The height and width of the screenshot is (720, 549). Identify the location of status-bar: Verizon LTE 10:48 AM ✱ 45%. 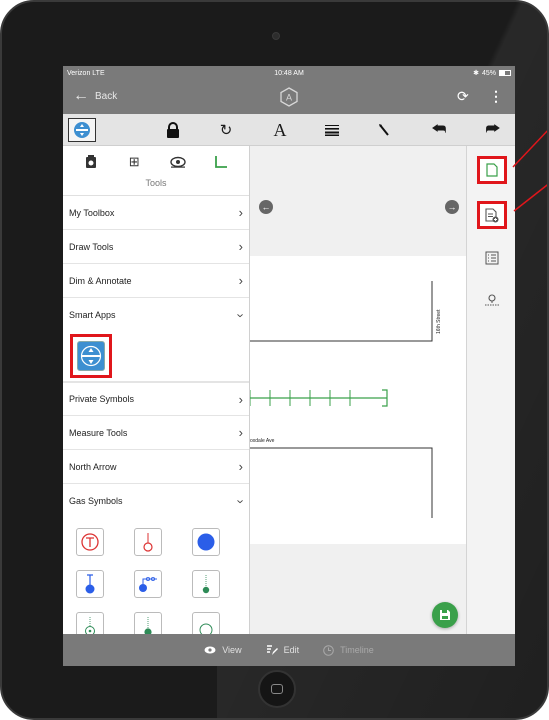
(289, 73).